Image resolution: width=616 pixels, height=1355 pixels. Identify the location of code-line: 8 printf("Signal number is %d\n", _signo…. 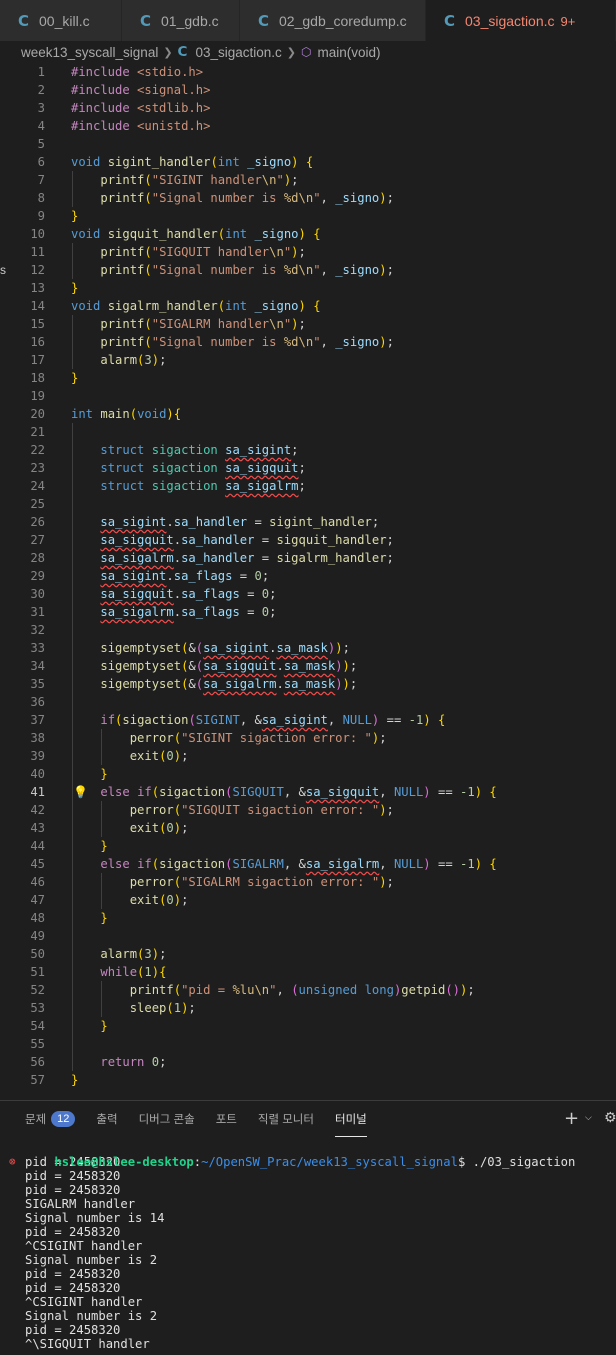
(308, 198).